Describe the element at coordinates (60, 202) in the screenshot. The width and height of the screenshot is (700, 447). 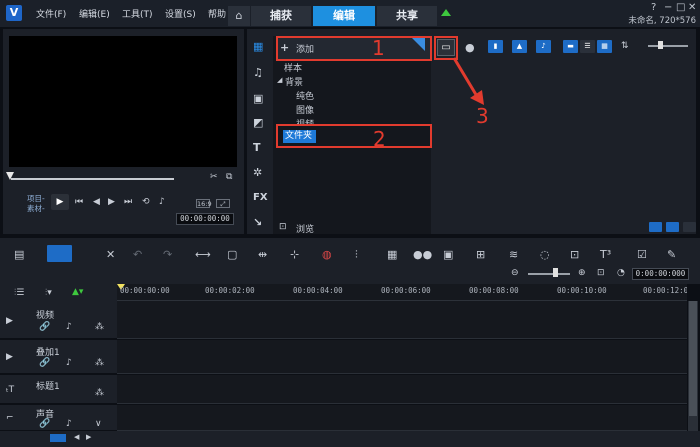
I see `play-button: ▶` at that location.